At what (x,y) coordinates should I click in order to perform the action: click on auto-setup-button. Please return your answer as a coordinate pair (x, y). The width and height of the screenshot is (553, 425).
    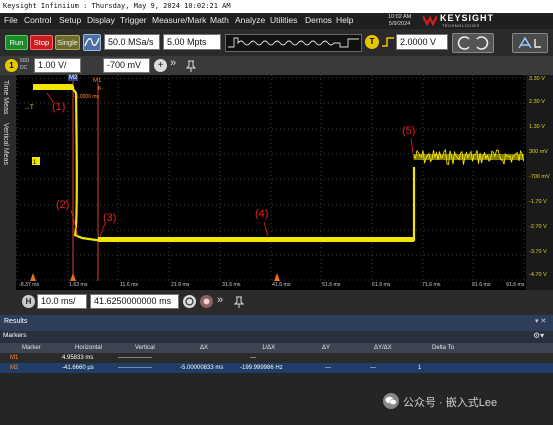
    Looking at the image, I should click on (530, 43).